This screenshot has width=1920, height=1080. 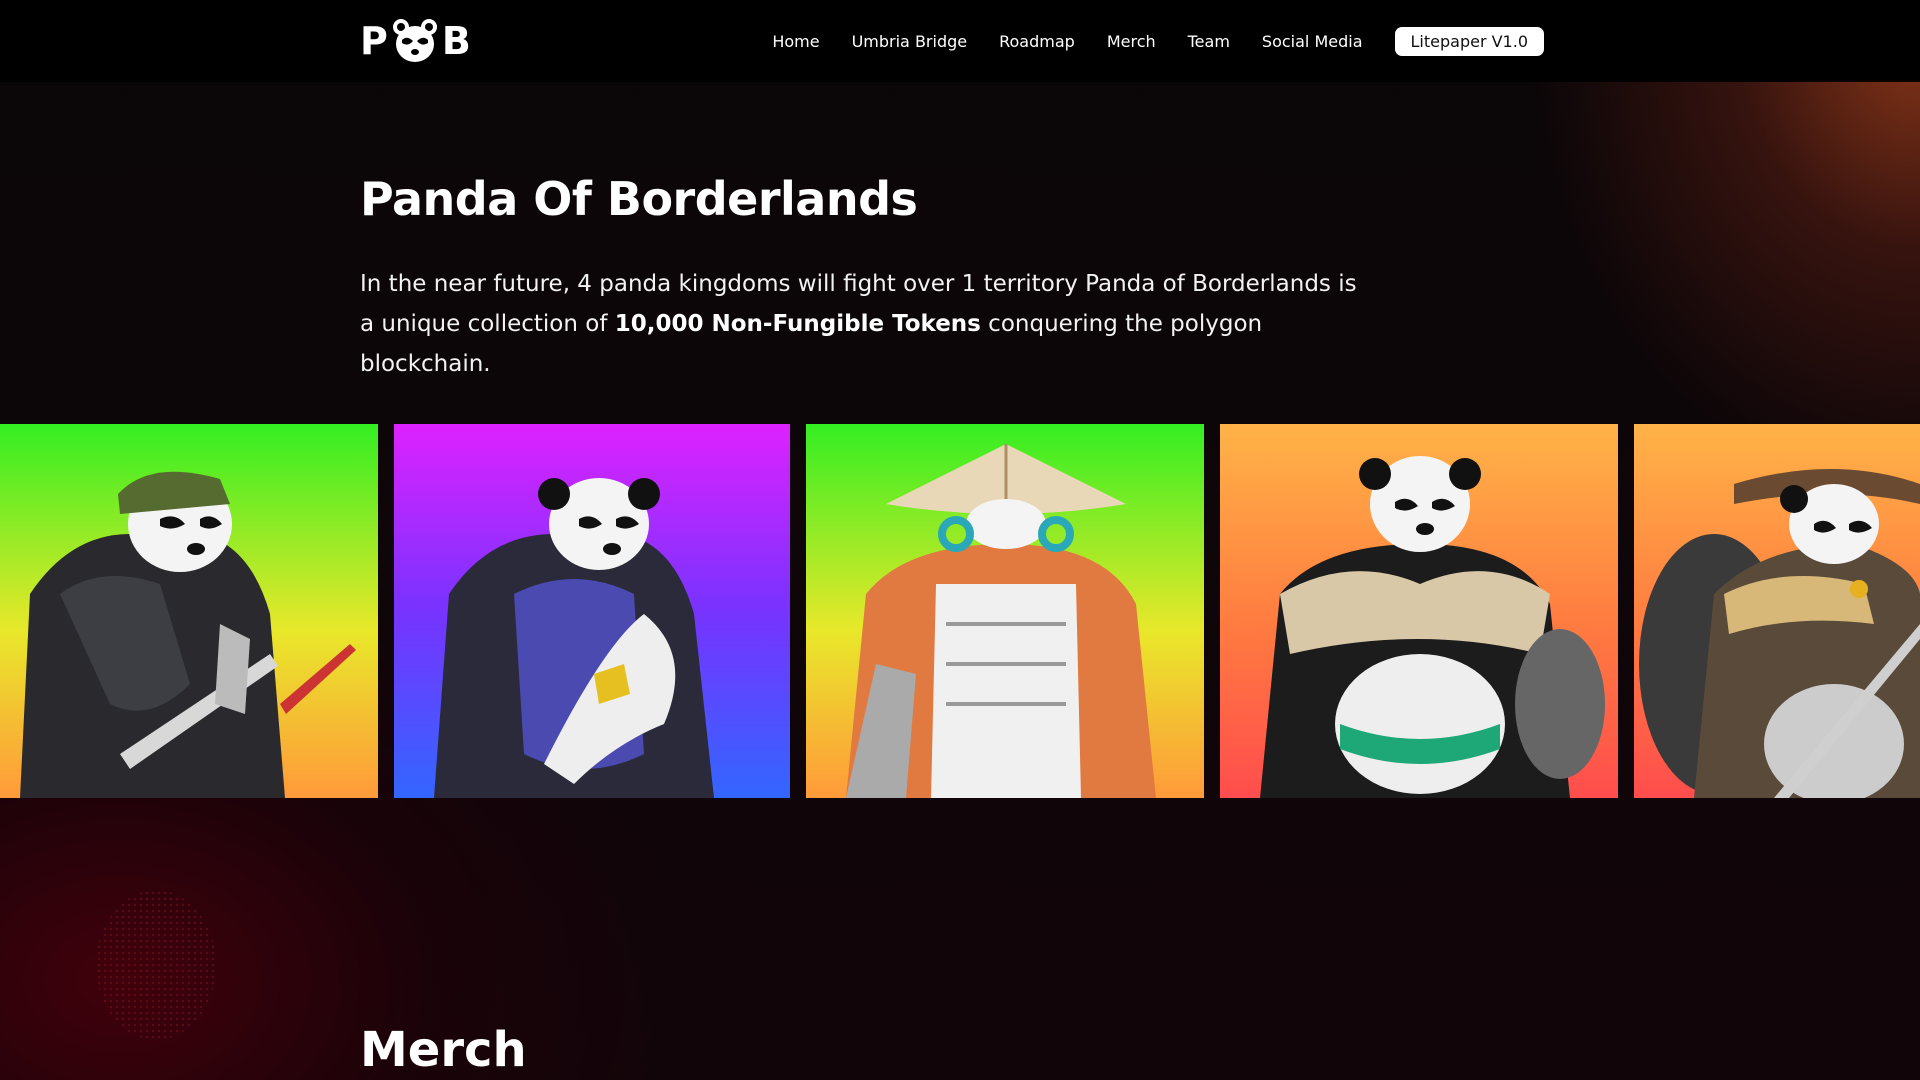 I want to click on nav-roadmap: Roadmap, so click(x=1037, y=41).